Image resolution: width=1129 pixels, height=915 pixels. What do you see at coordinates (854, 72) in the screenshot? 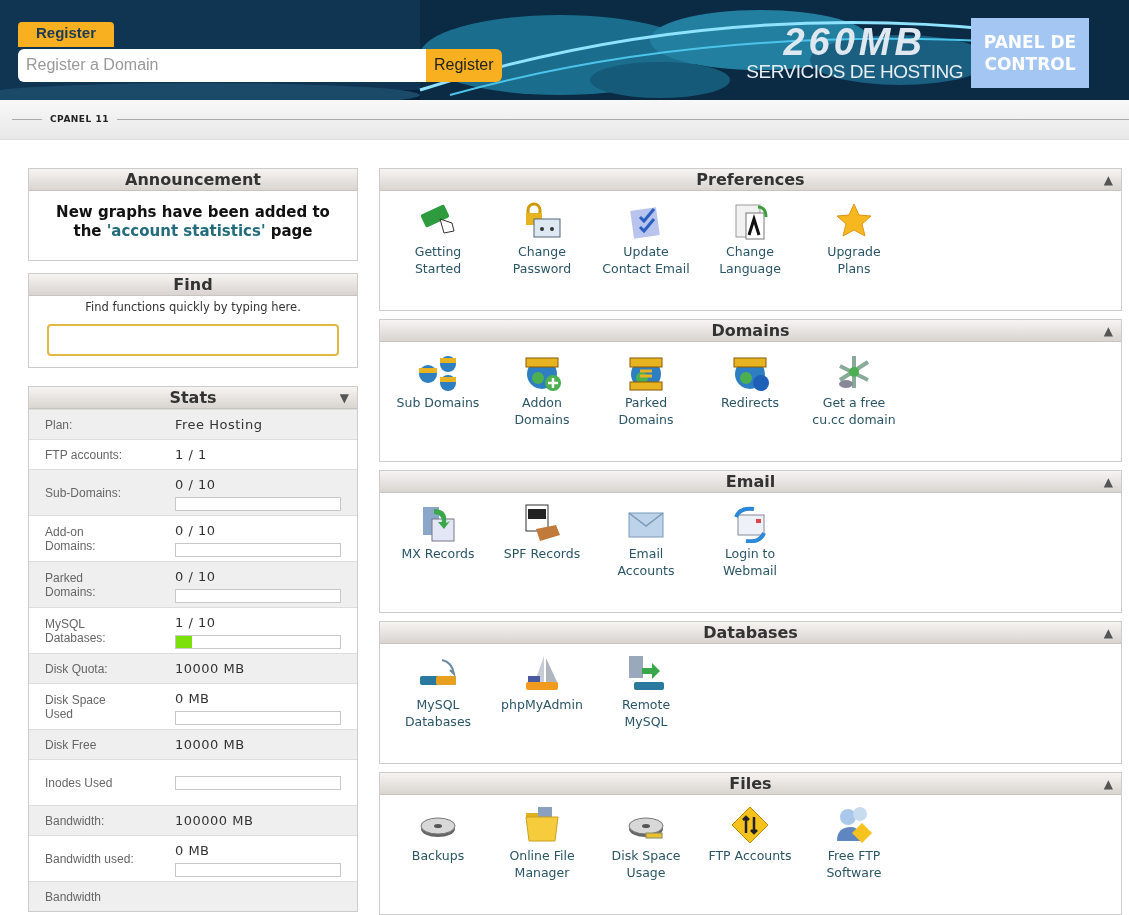
I see `logo-tagline: SERVICIOS DE HOSTING` at bounding box center [854, 72].